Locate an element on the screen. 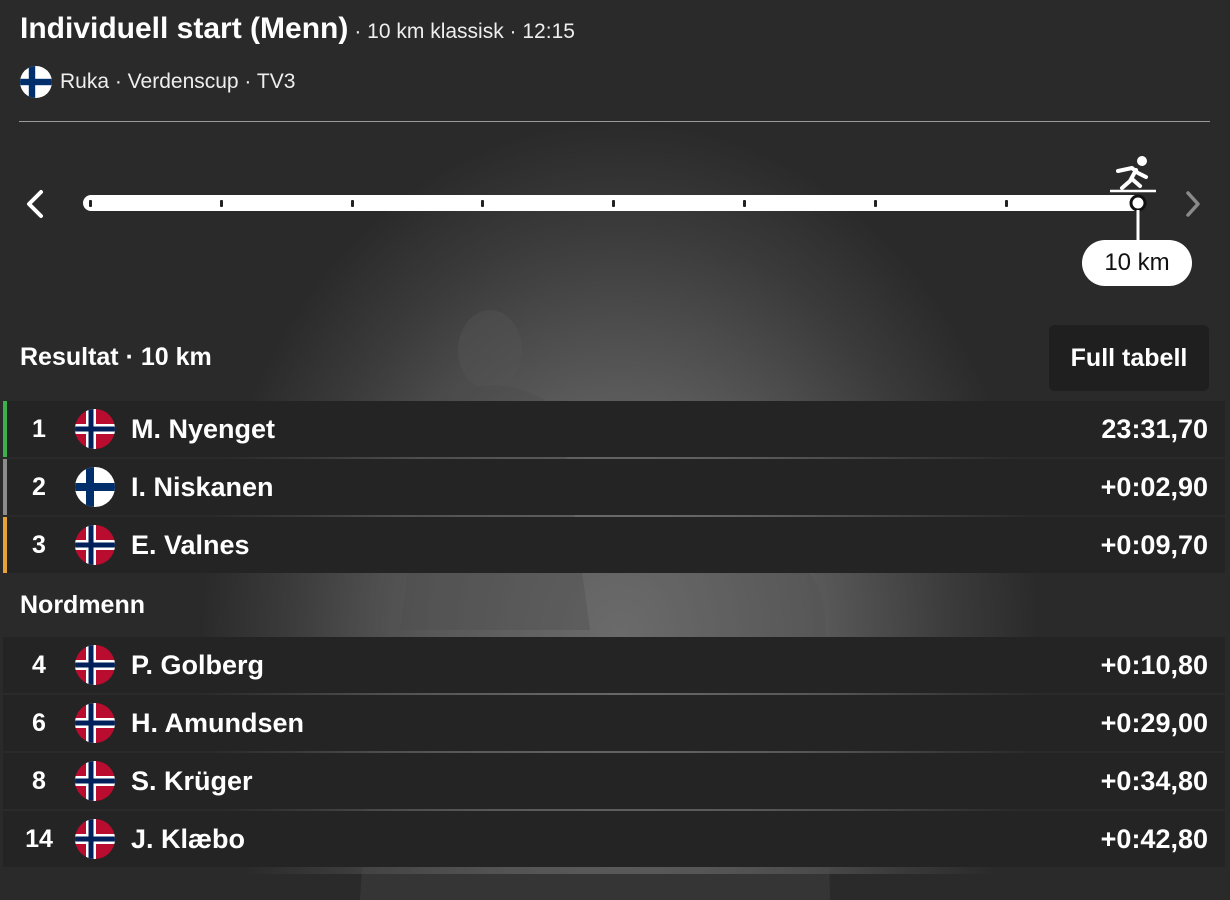  progress-track is located at coordinates (613, 203).